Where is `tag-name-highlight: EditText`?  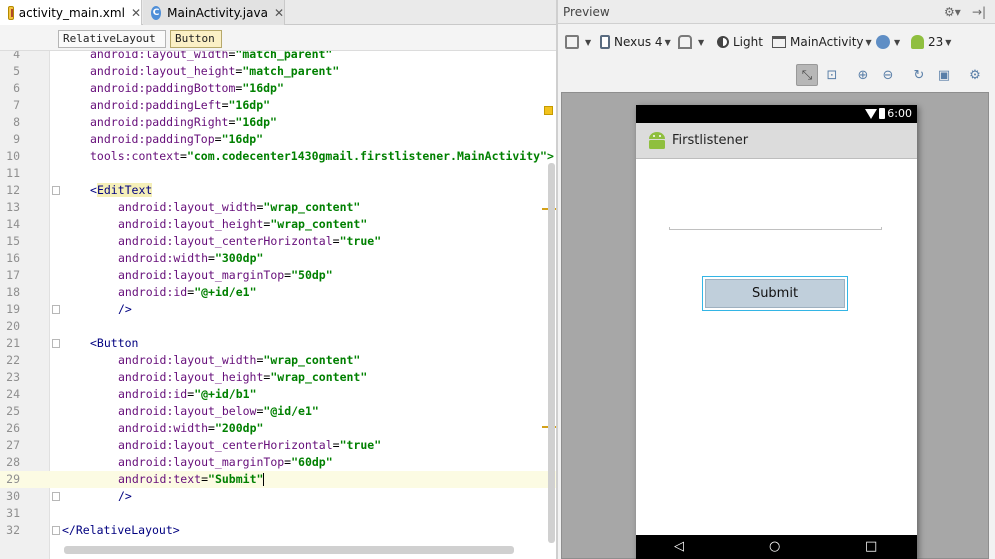 tag-name-highlight: EditText is located at coordinates (124, 190).